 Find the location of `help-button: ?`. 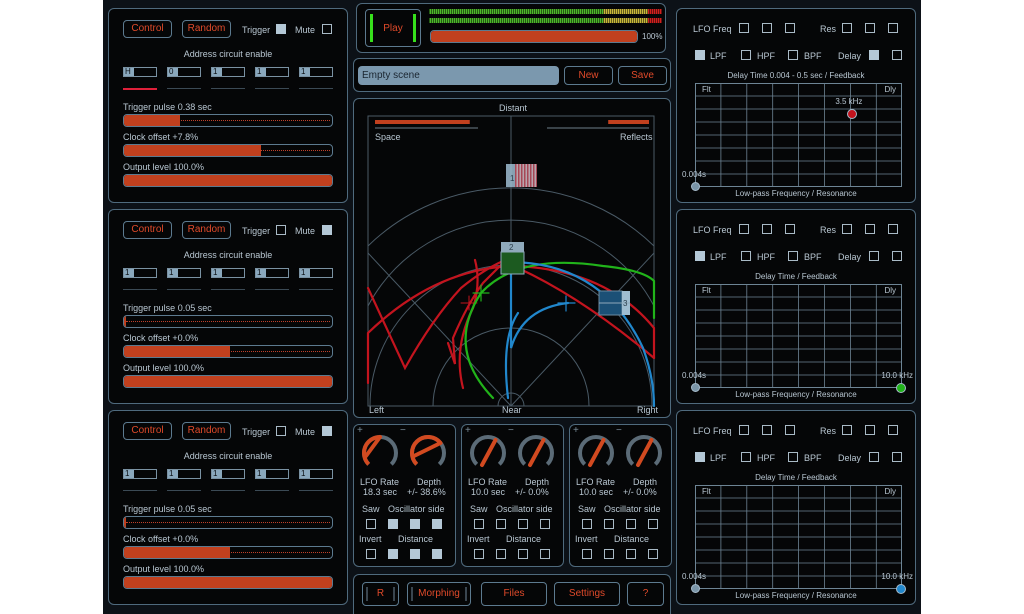

help-button: ? is located at coordinates (645, 594).